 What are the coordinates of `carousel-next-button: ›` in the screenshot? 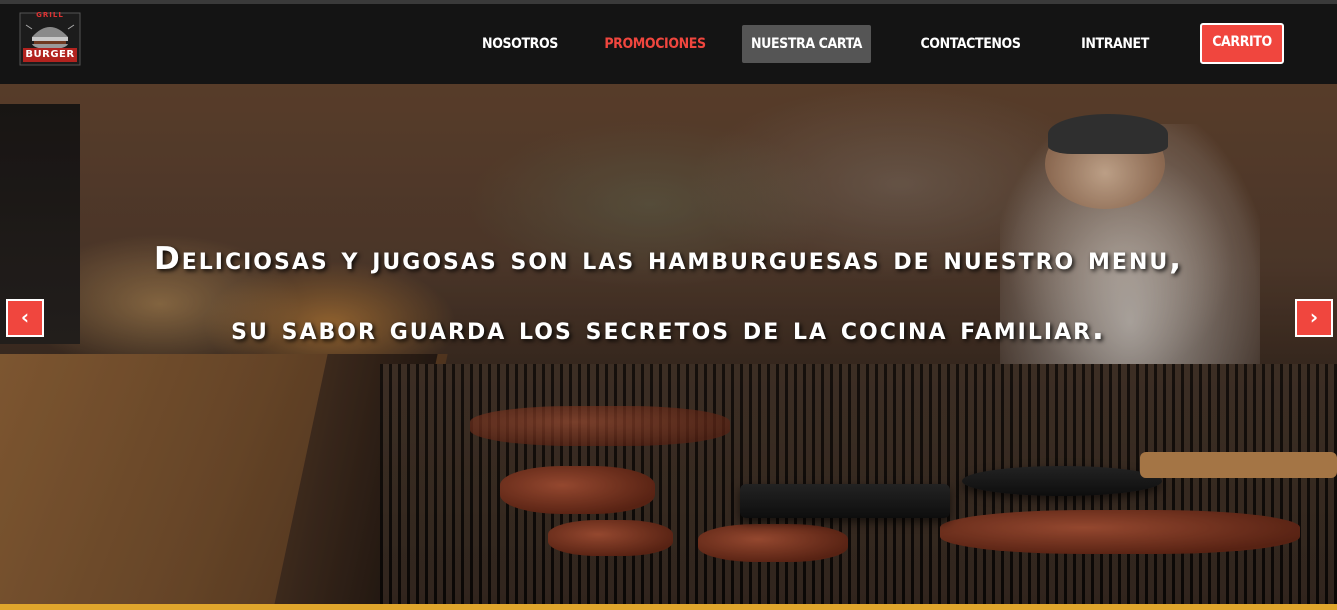 It's located at (1314, 318).